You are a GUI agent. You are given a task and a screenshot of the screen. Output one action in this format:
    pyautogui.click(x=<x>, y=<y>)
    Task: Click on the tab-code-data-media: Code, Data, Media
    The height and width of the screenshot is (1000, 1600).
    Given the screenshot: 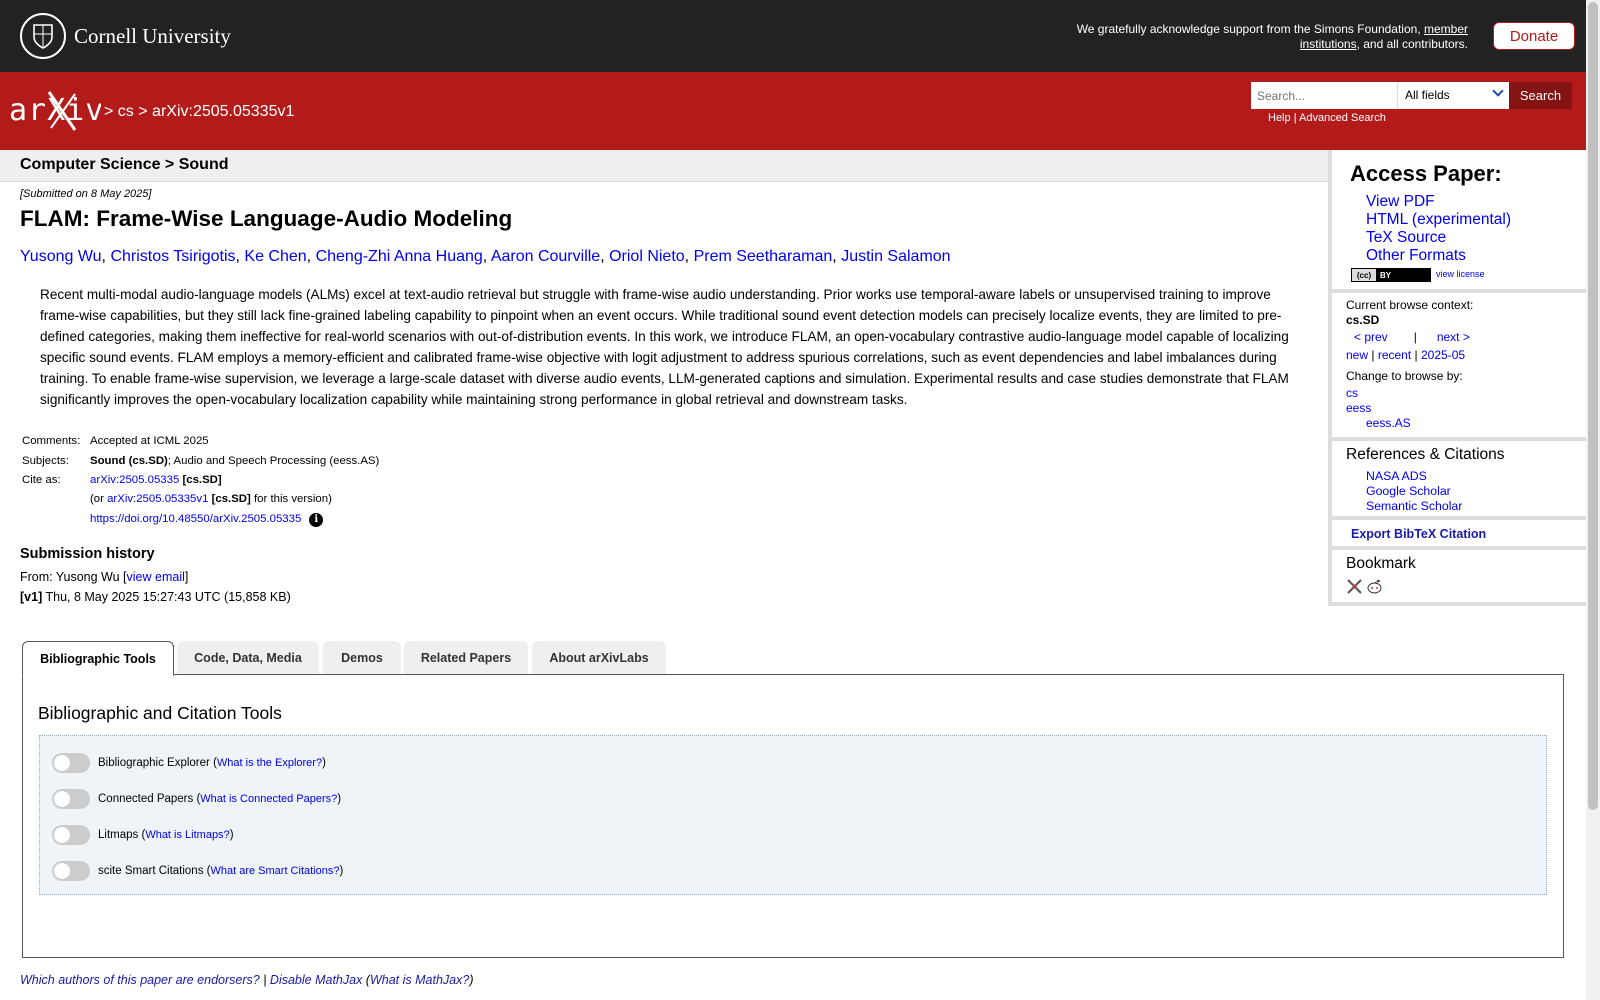 What is the action you would take?
    pyautogui.click(x=248, y=658)
    